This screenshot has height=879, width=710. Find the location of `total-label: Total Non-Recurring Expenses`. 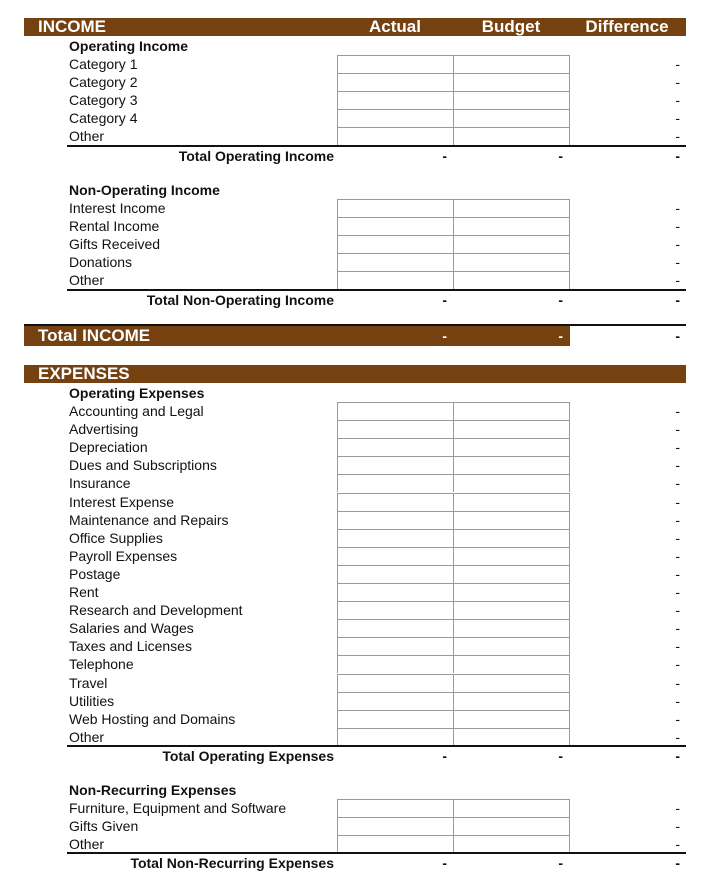

total-label: Total Non-Recurring Expenses is located at coordinates (232, 863).